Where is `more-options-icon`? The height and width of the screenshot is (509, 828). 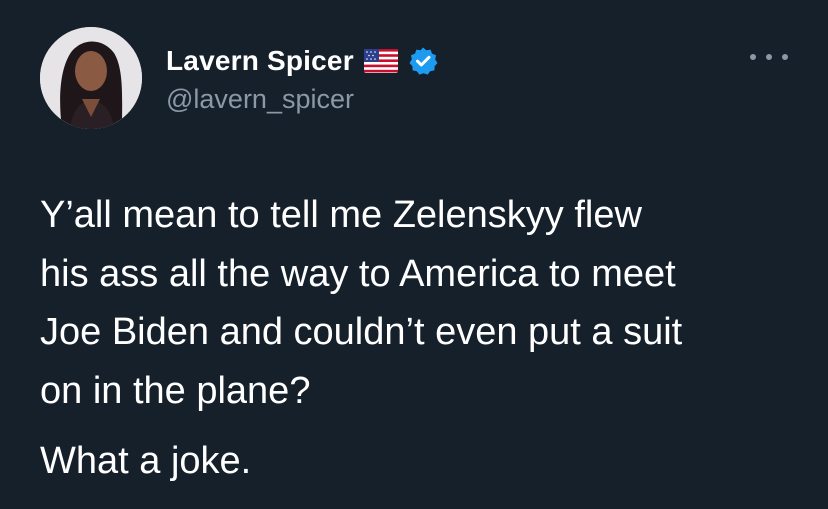
more-options-icon is located at coordinates (769, 57).